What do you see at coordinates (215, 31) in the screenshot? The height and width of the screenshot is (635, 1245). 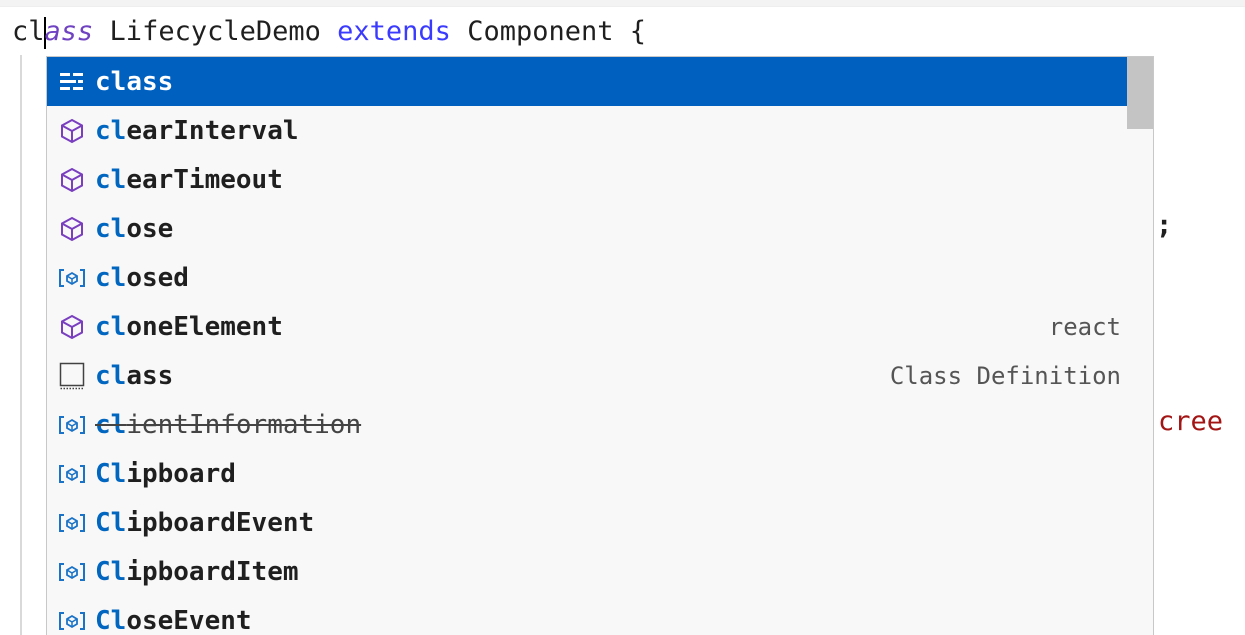 I see `class-name-token: LifecycleDemo` at bounding box center [215, 31].